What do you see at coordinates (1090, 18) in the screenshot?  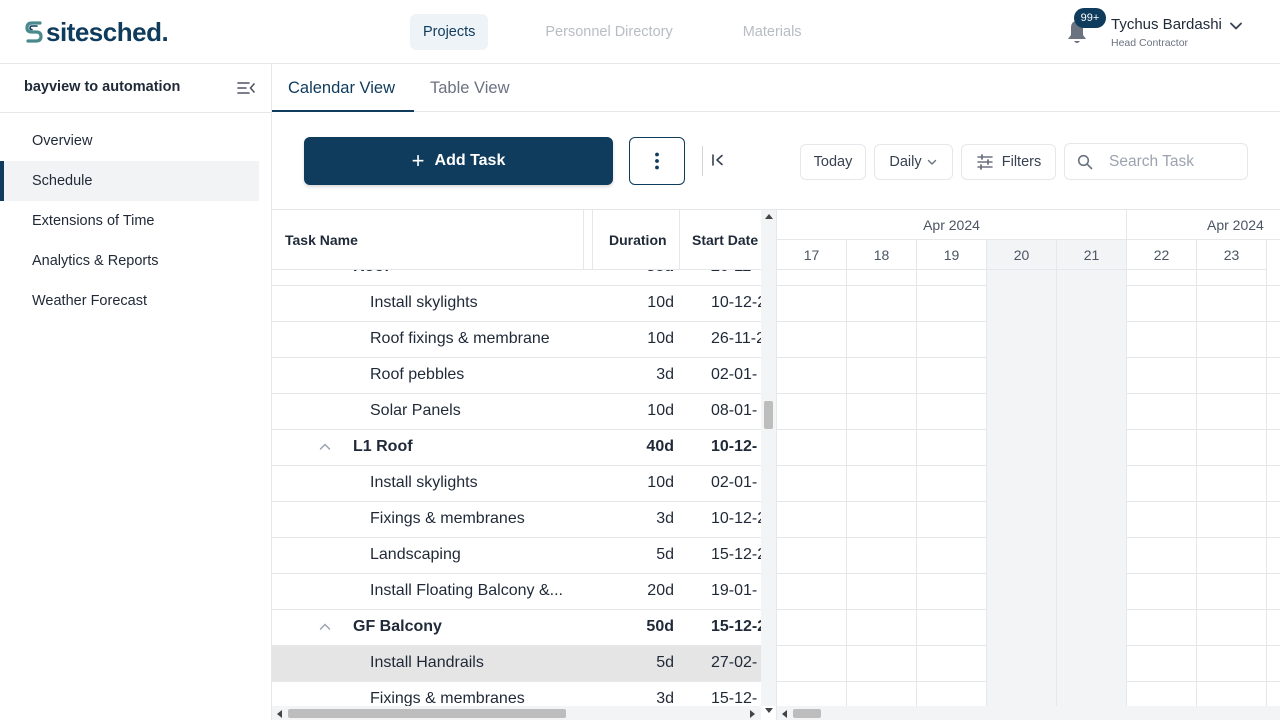 I see `notification-badge: 99+` at bounding box center [1090, 18].